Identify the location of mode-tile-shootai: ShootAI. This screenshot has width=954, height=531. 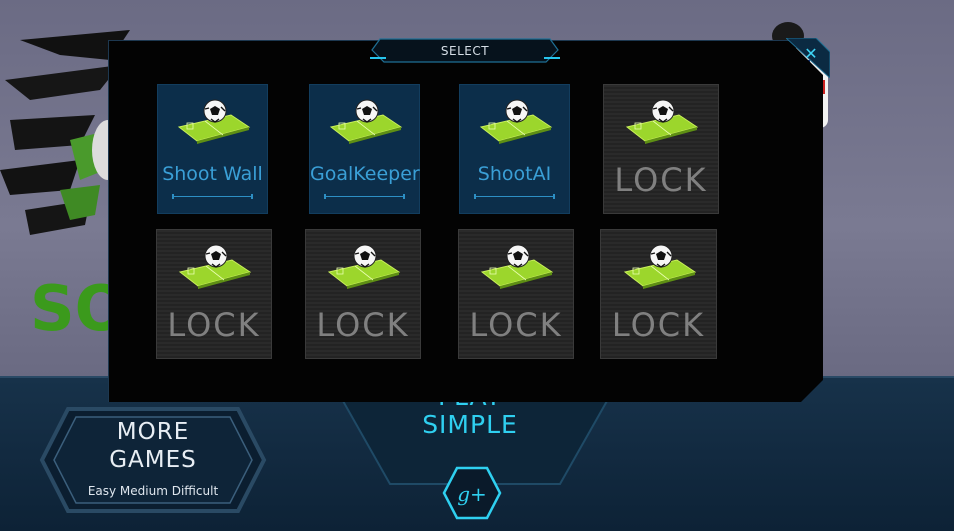
(514, 149).